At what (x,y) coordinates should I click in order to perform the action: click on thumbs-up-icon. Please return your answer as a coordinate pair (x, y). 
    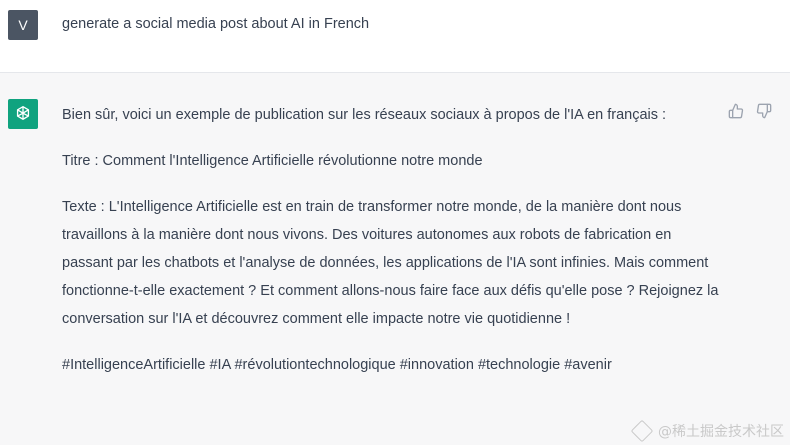
    Looking at the image, I should click on (736, 111).